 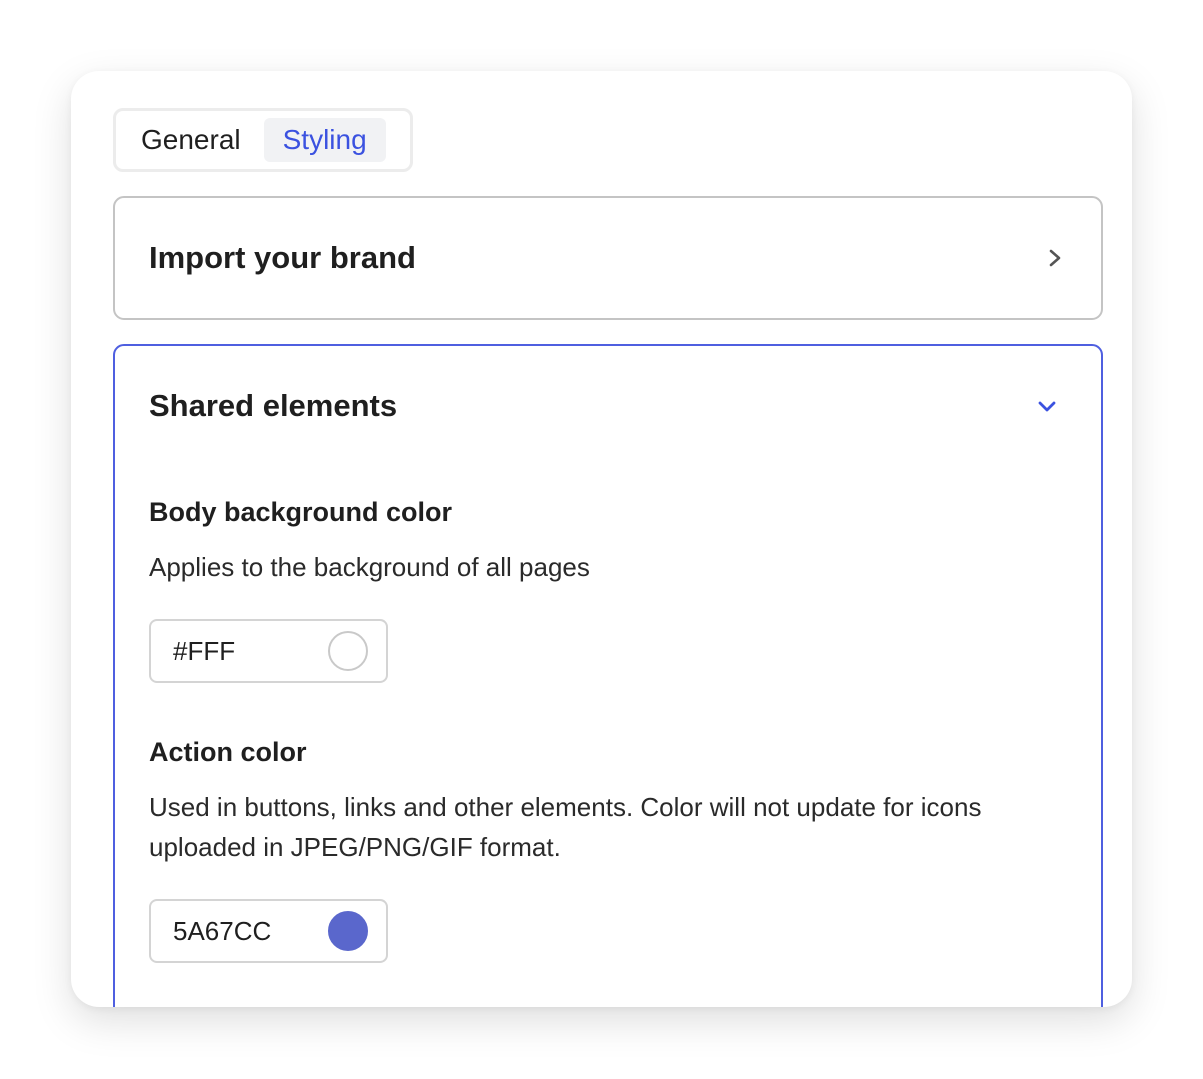 What do you see at coordinates (348, 931) in the screenshot?
I see `action-color-swatch` at bounding box center [348, 931].